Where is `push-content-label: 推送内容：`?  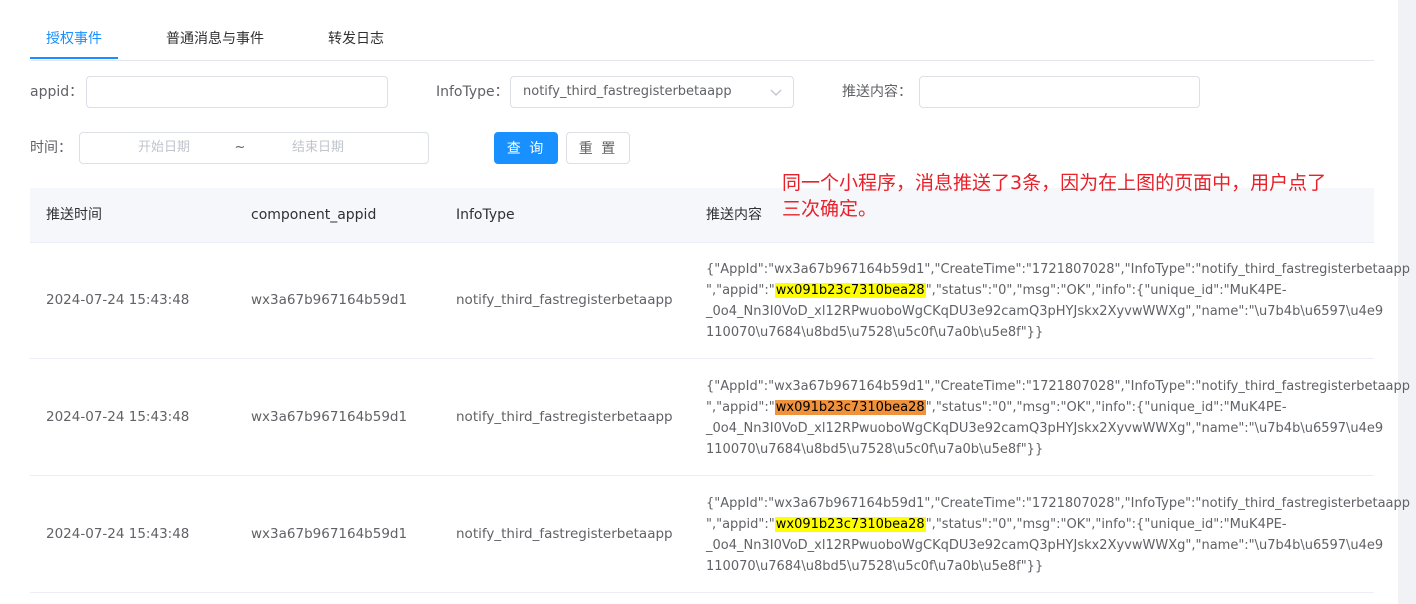 push-content-label: 推送内容： is located at coordinates (877, 92).